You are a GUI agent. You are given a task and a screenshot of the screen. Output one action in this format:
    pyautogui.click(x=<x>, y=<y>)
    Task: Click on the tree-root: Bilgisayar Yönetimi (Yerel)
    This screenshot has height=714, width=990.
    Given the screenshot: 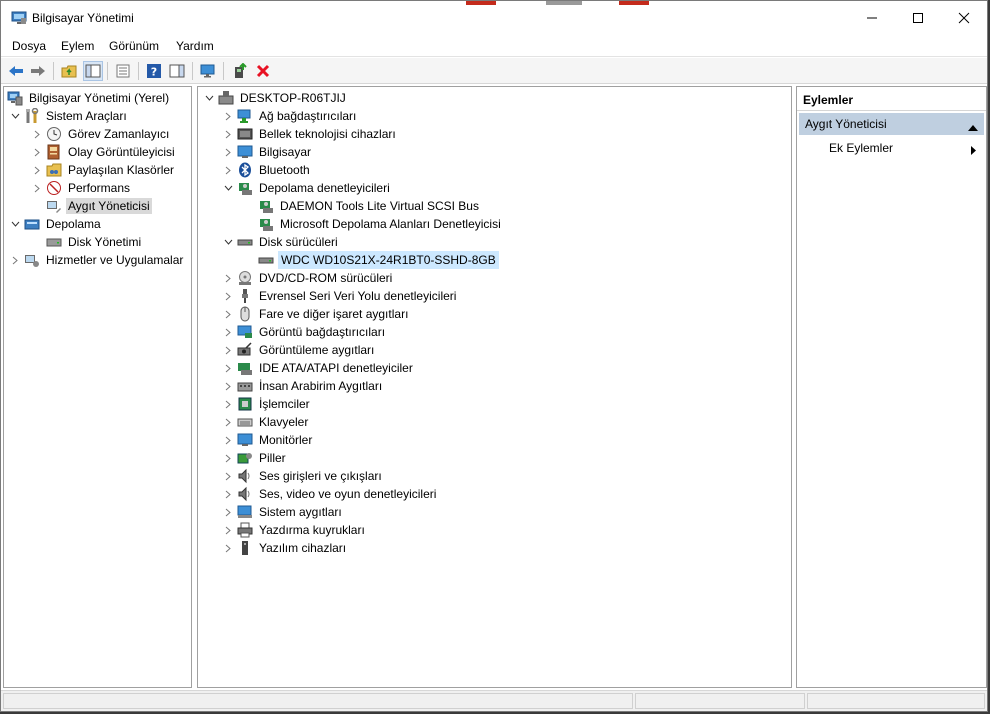 What is the action you would take?
    pyautogui.click(x=89, y=98)
    